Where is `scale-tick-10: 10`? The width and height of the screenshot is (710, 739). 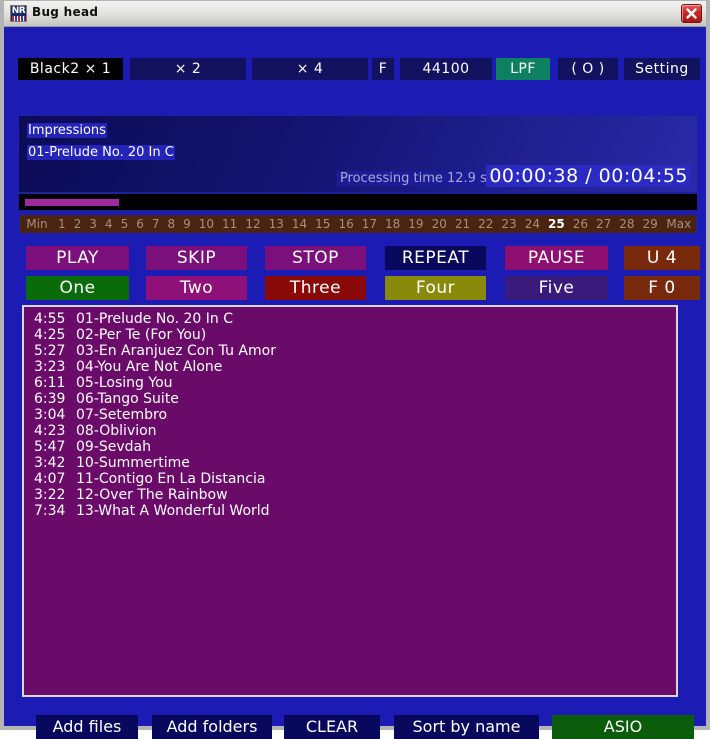
scale-tick-10: 10 is located at coordinates (206, 224).